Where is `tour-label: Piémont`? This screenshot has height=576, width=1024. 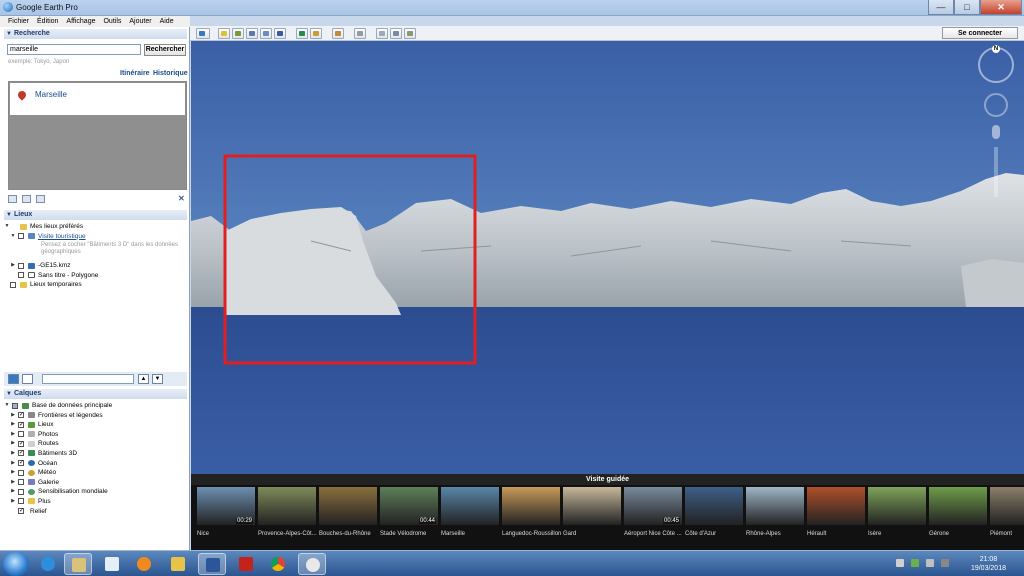
tour-label: Piémont is located at coordinates (1001, 534).